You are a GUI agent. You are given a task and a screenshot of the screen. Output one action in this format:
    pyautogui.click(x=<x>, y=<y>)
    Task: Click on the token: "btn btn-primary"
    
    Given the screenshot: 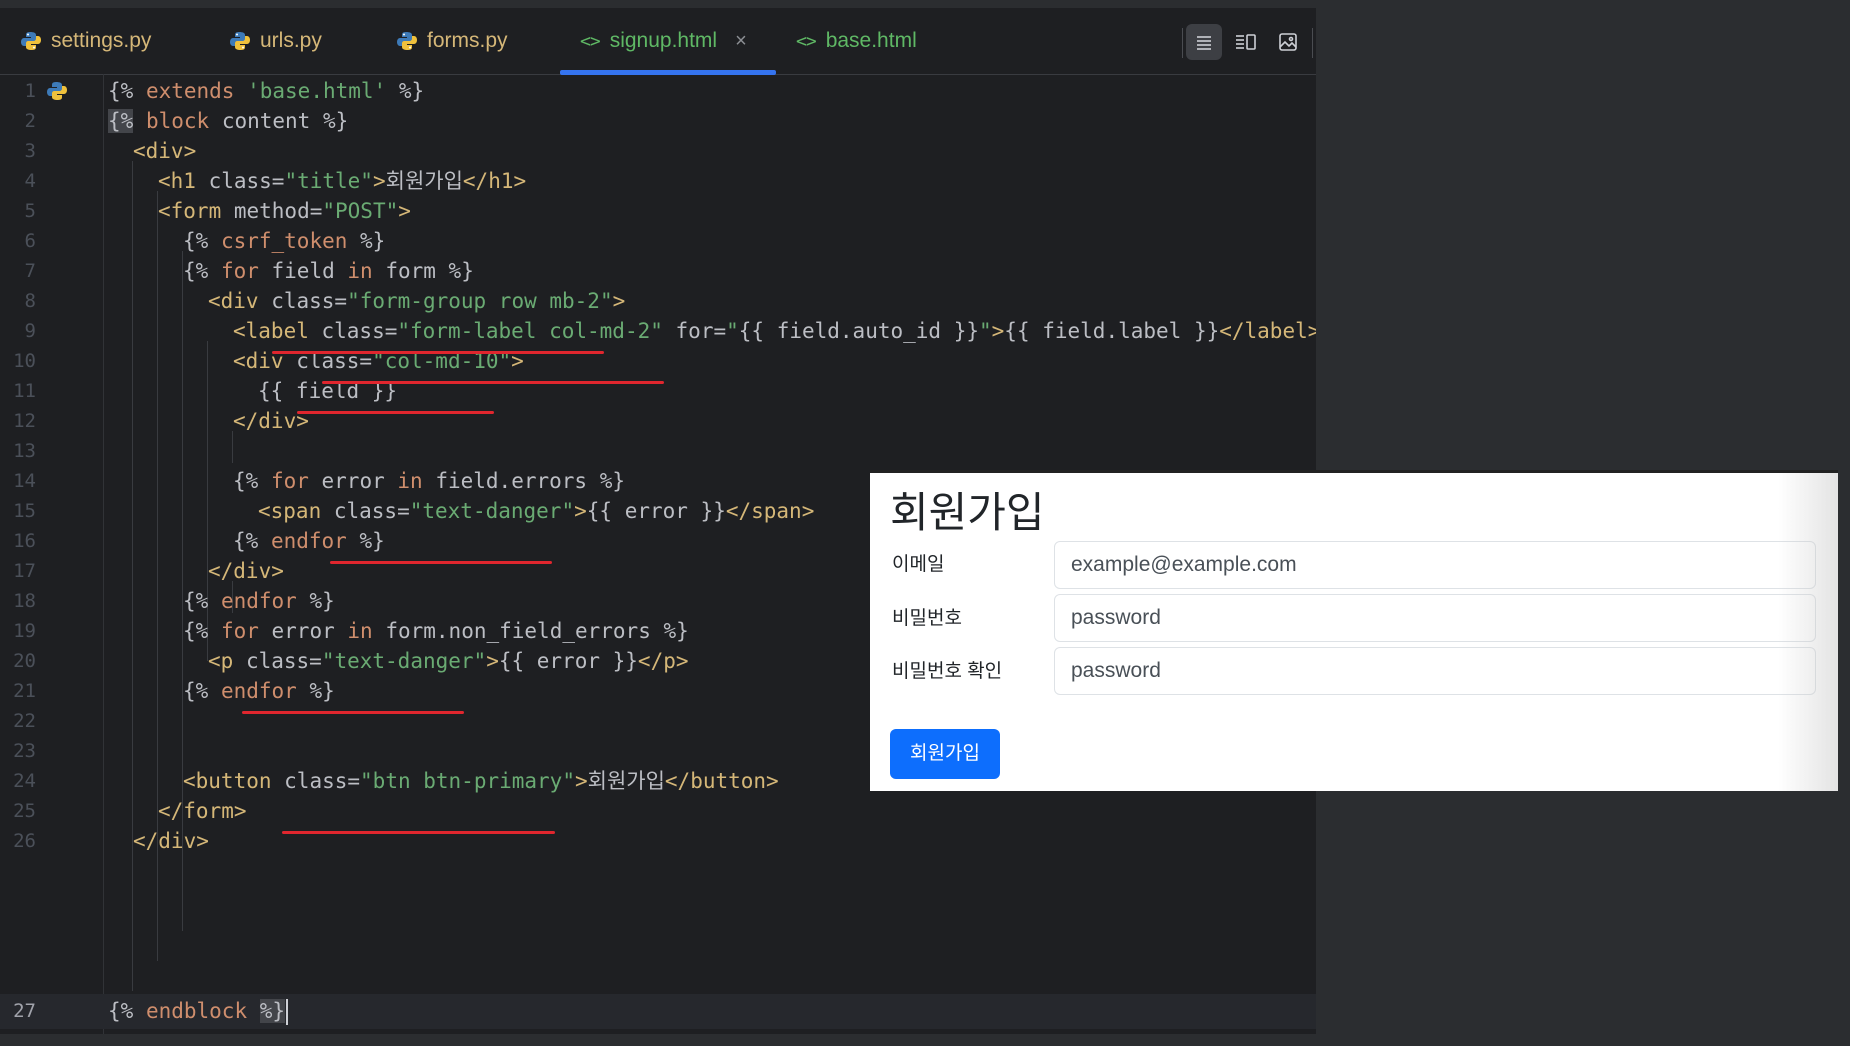 What is the action you would take?
    pyautogui.click(x=467, y=781)
    